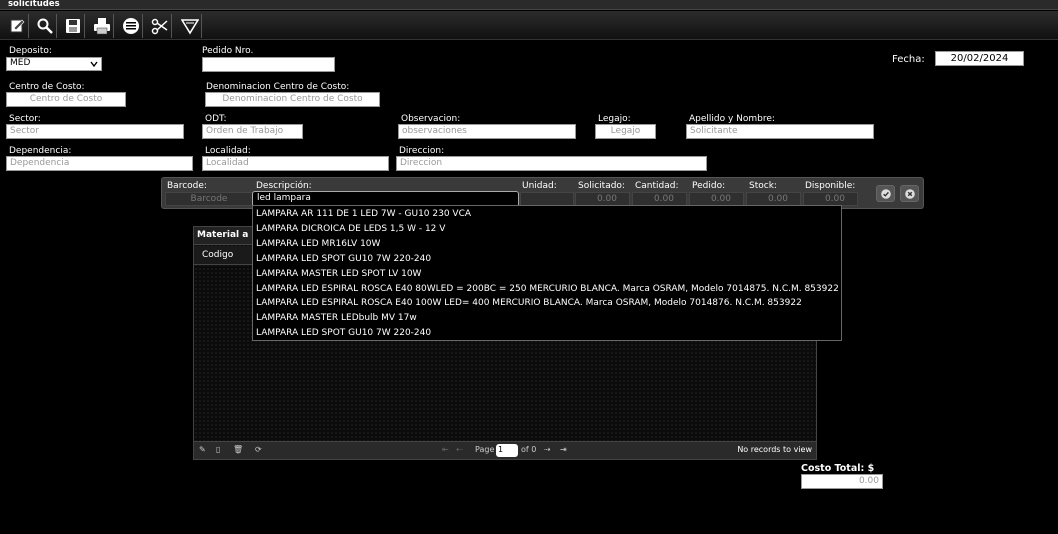 The width and height of the screenshot is (1058, 534). Describe the element at coordinates (773, 199) in the screenshot. I see `stock-input: 0.00` at that location.